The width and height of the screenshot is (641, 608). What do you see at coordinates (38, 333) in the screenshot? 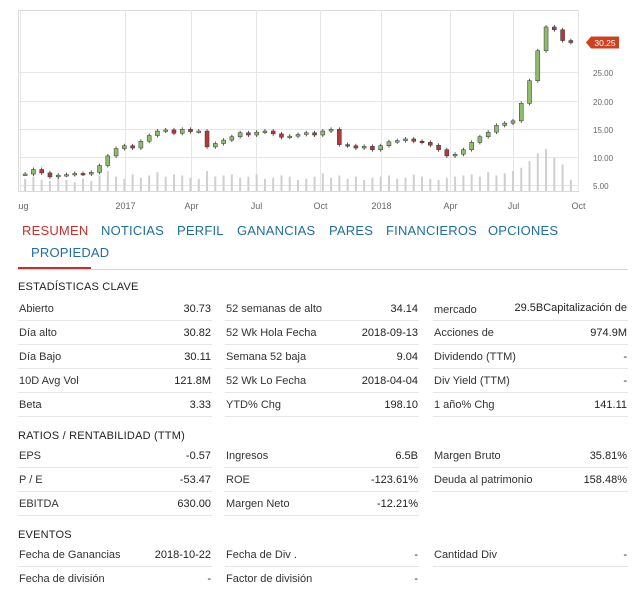
I see `stat-label: Día alto` at bounding box center [38, 333].